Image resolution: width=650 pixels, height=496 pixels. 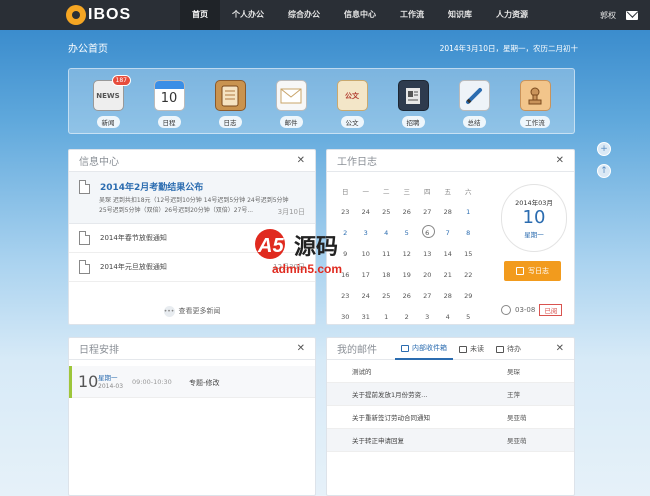 What do you see at coordinates (200, 15) in the screenshot?
I see `nav-item-home: 首页` at bounding box center [200, 15].